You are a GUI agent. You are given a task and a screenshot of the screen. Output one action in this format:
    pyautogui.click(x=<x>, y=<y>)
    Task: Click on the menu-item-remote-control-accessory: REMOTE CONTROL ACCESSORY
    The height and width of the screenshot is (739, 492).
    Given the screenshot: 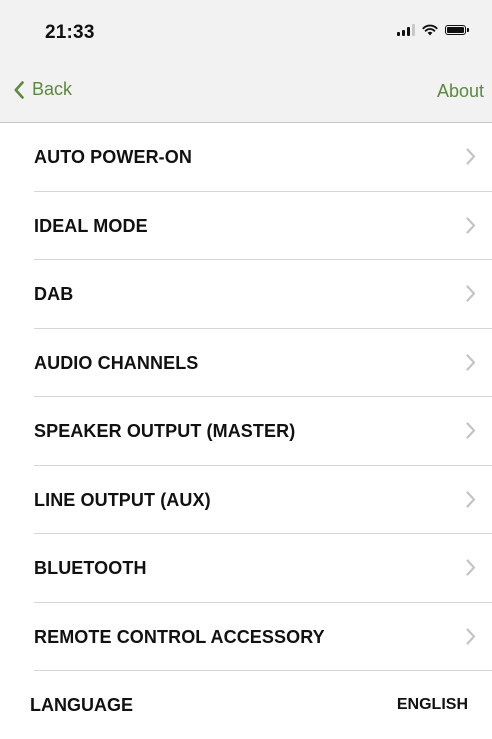 What is the action you would take?
    pyautogui.click(x=246, y=637)
    